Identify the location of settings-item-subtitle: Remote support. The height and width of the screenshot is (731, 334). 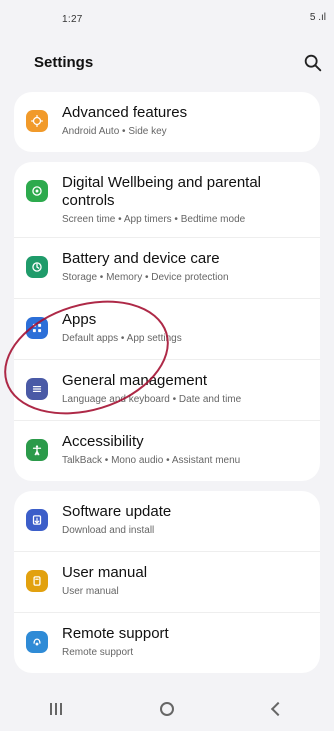
(98, 652).